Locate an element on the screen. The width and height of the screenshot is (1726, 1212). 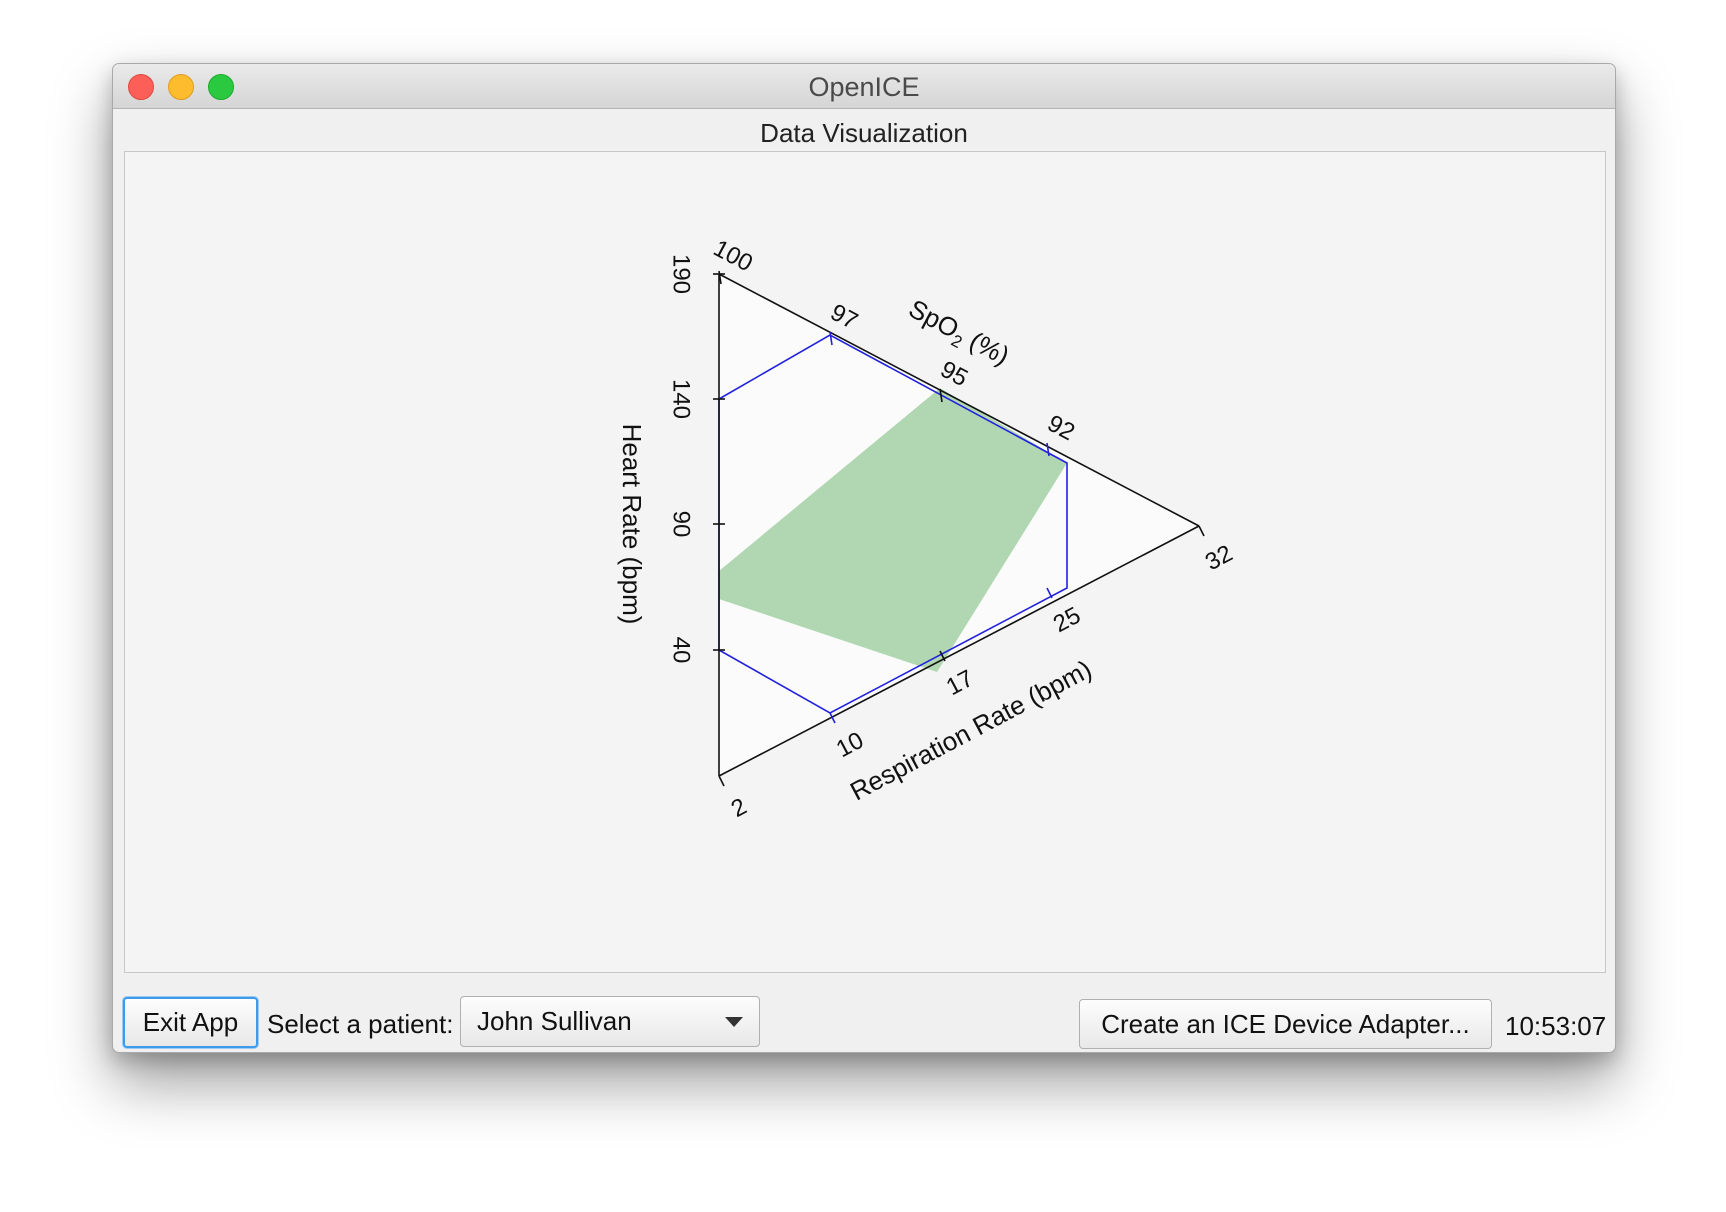
patient-select-value: John Sullivan is located at coordinates (554, 1021).